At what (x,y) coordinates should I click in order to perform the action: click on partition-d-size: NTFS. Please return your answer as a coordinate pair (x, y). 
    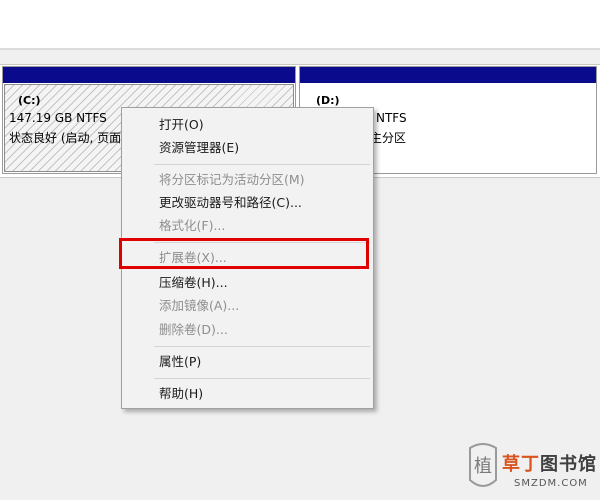
    Looking at the image, I should click on (391, 118).